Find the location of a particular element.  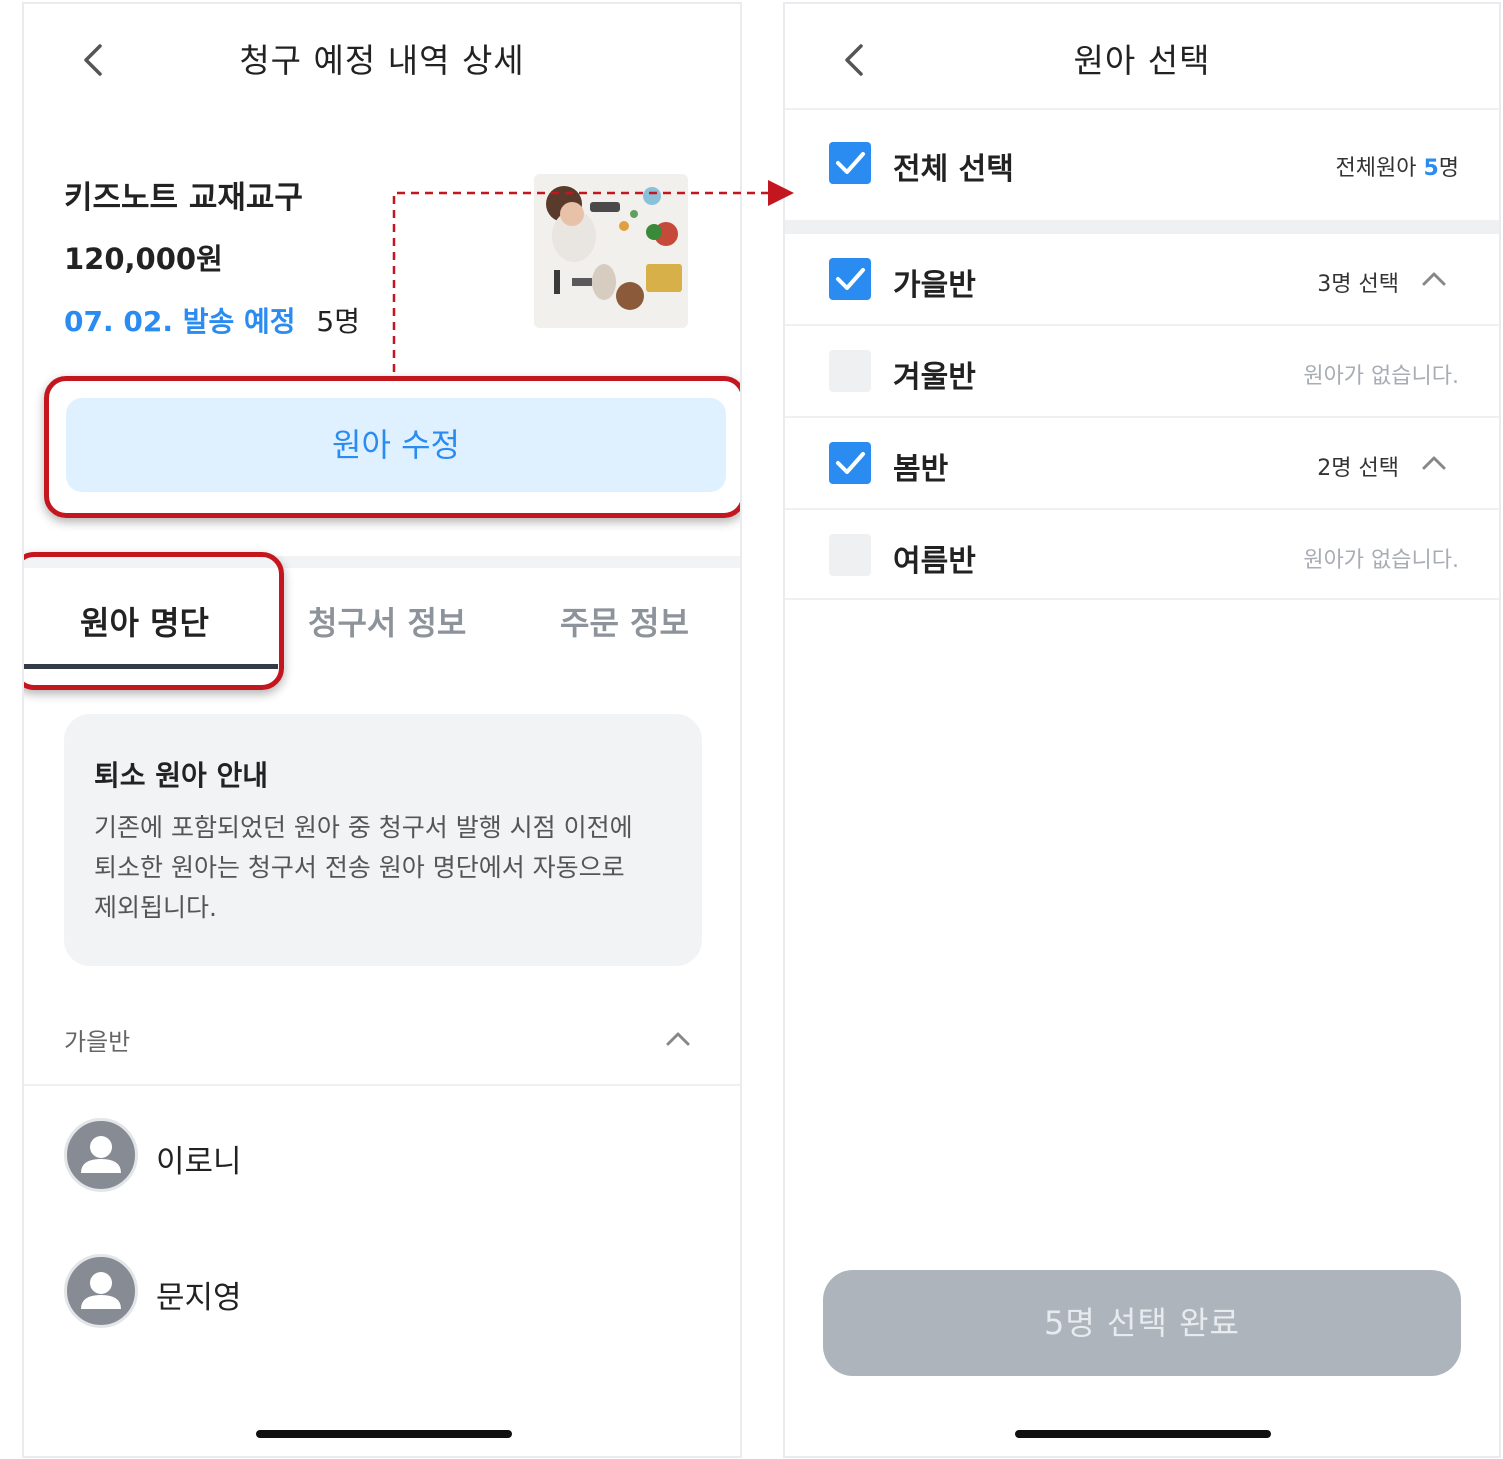

tab-bill-info: 청구서 정보 is located at coordinates (387, 621).